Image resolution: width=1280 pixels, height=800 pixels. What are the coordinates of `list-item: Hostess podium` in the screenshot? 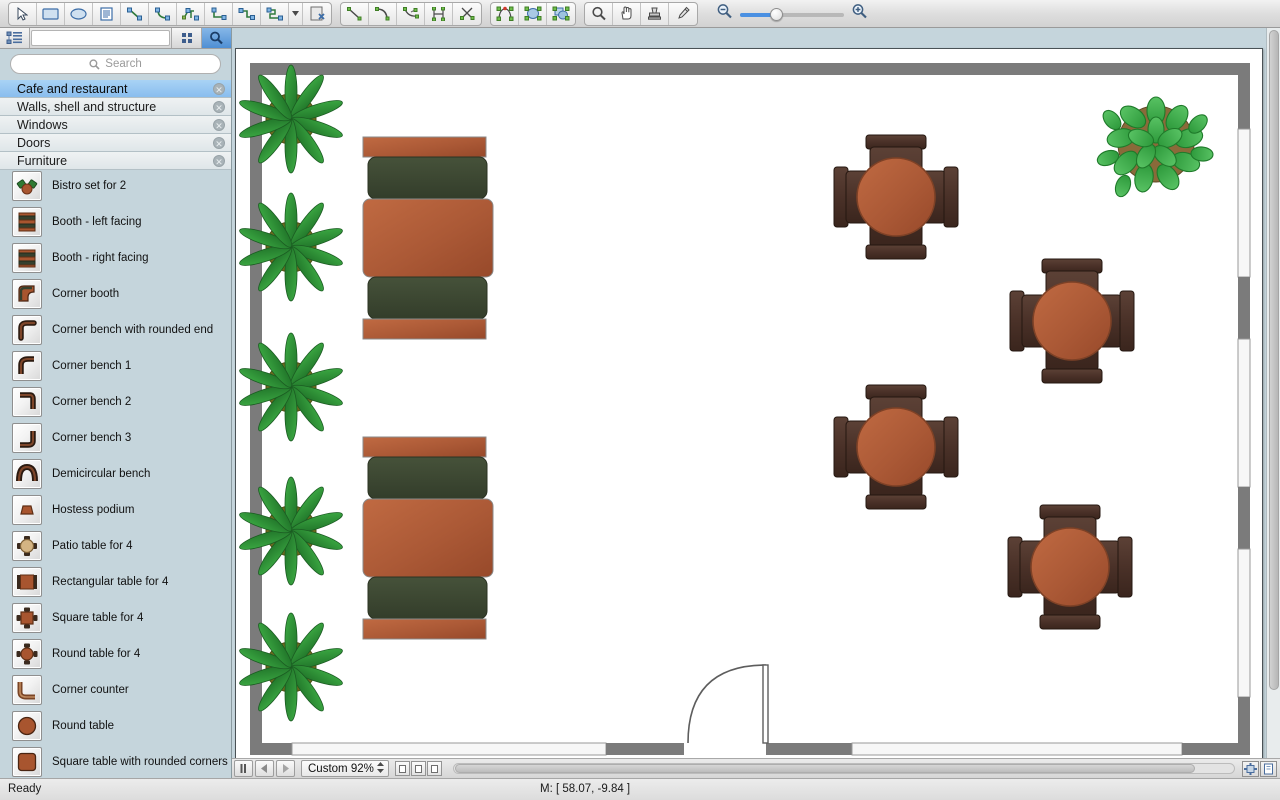 It's located at (116, 510).